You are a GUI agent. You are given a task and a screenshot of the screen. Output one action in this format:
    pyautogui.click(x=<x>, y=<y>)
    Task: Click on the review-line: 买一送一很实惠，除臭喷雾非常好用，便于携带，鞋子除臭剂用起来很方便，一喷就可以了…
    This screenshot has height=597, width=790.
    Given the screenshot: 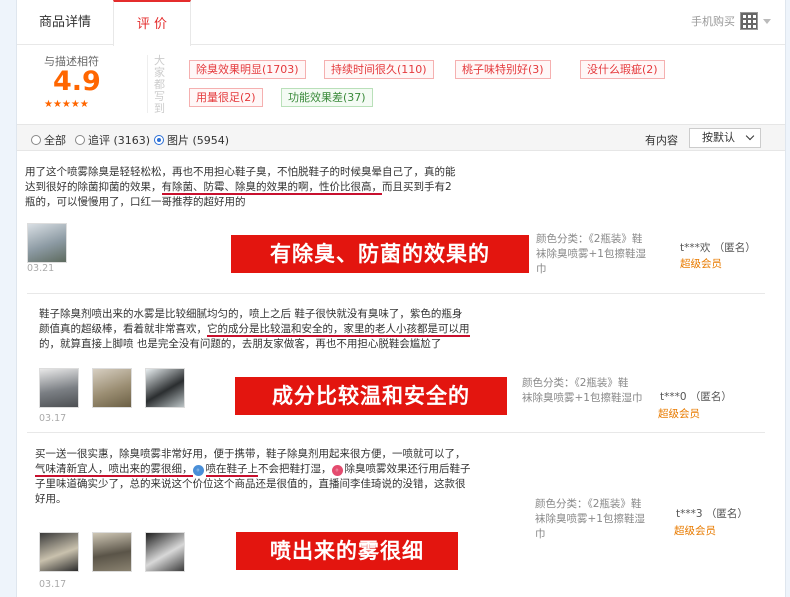 What is the action you would take?
    pyautogui.click(x=250, y=454)
    